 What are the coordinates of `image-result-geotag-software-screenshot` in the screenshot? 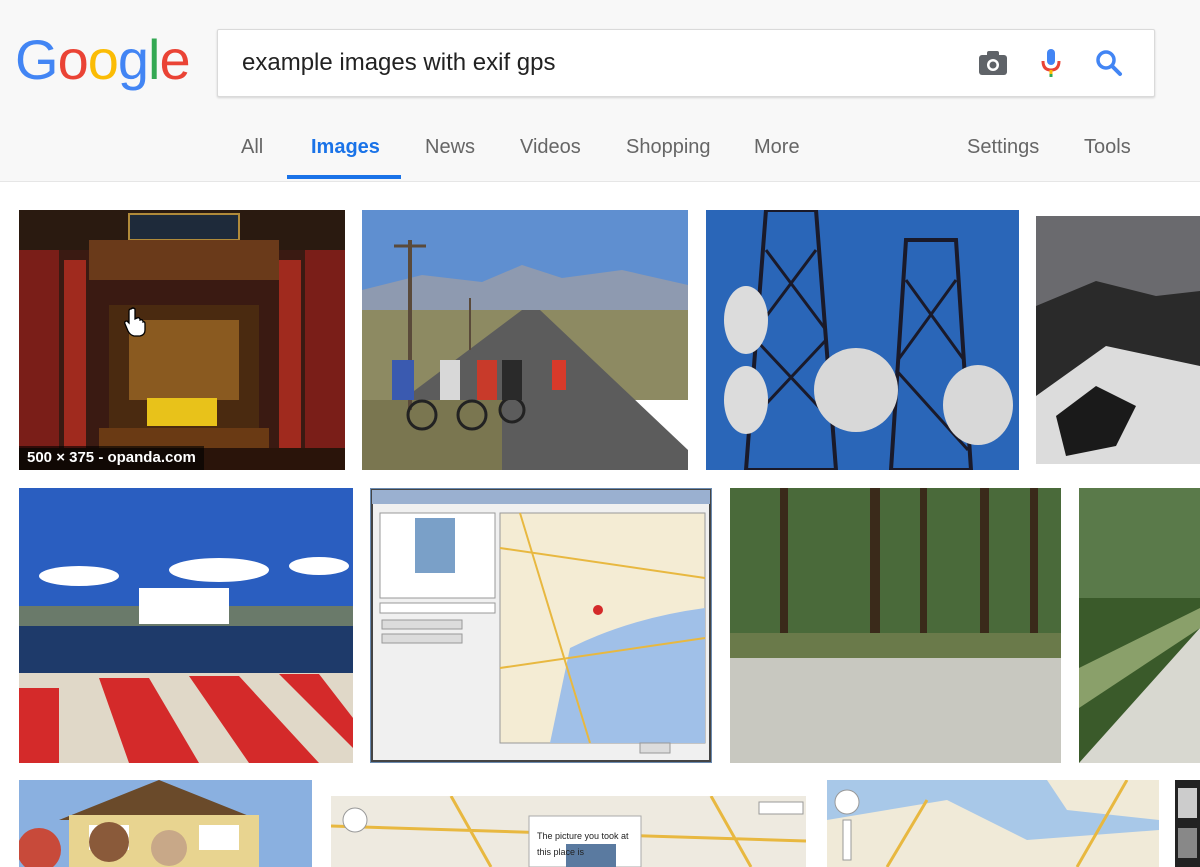 It's located at (541, 625).